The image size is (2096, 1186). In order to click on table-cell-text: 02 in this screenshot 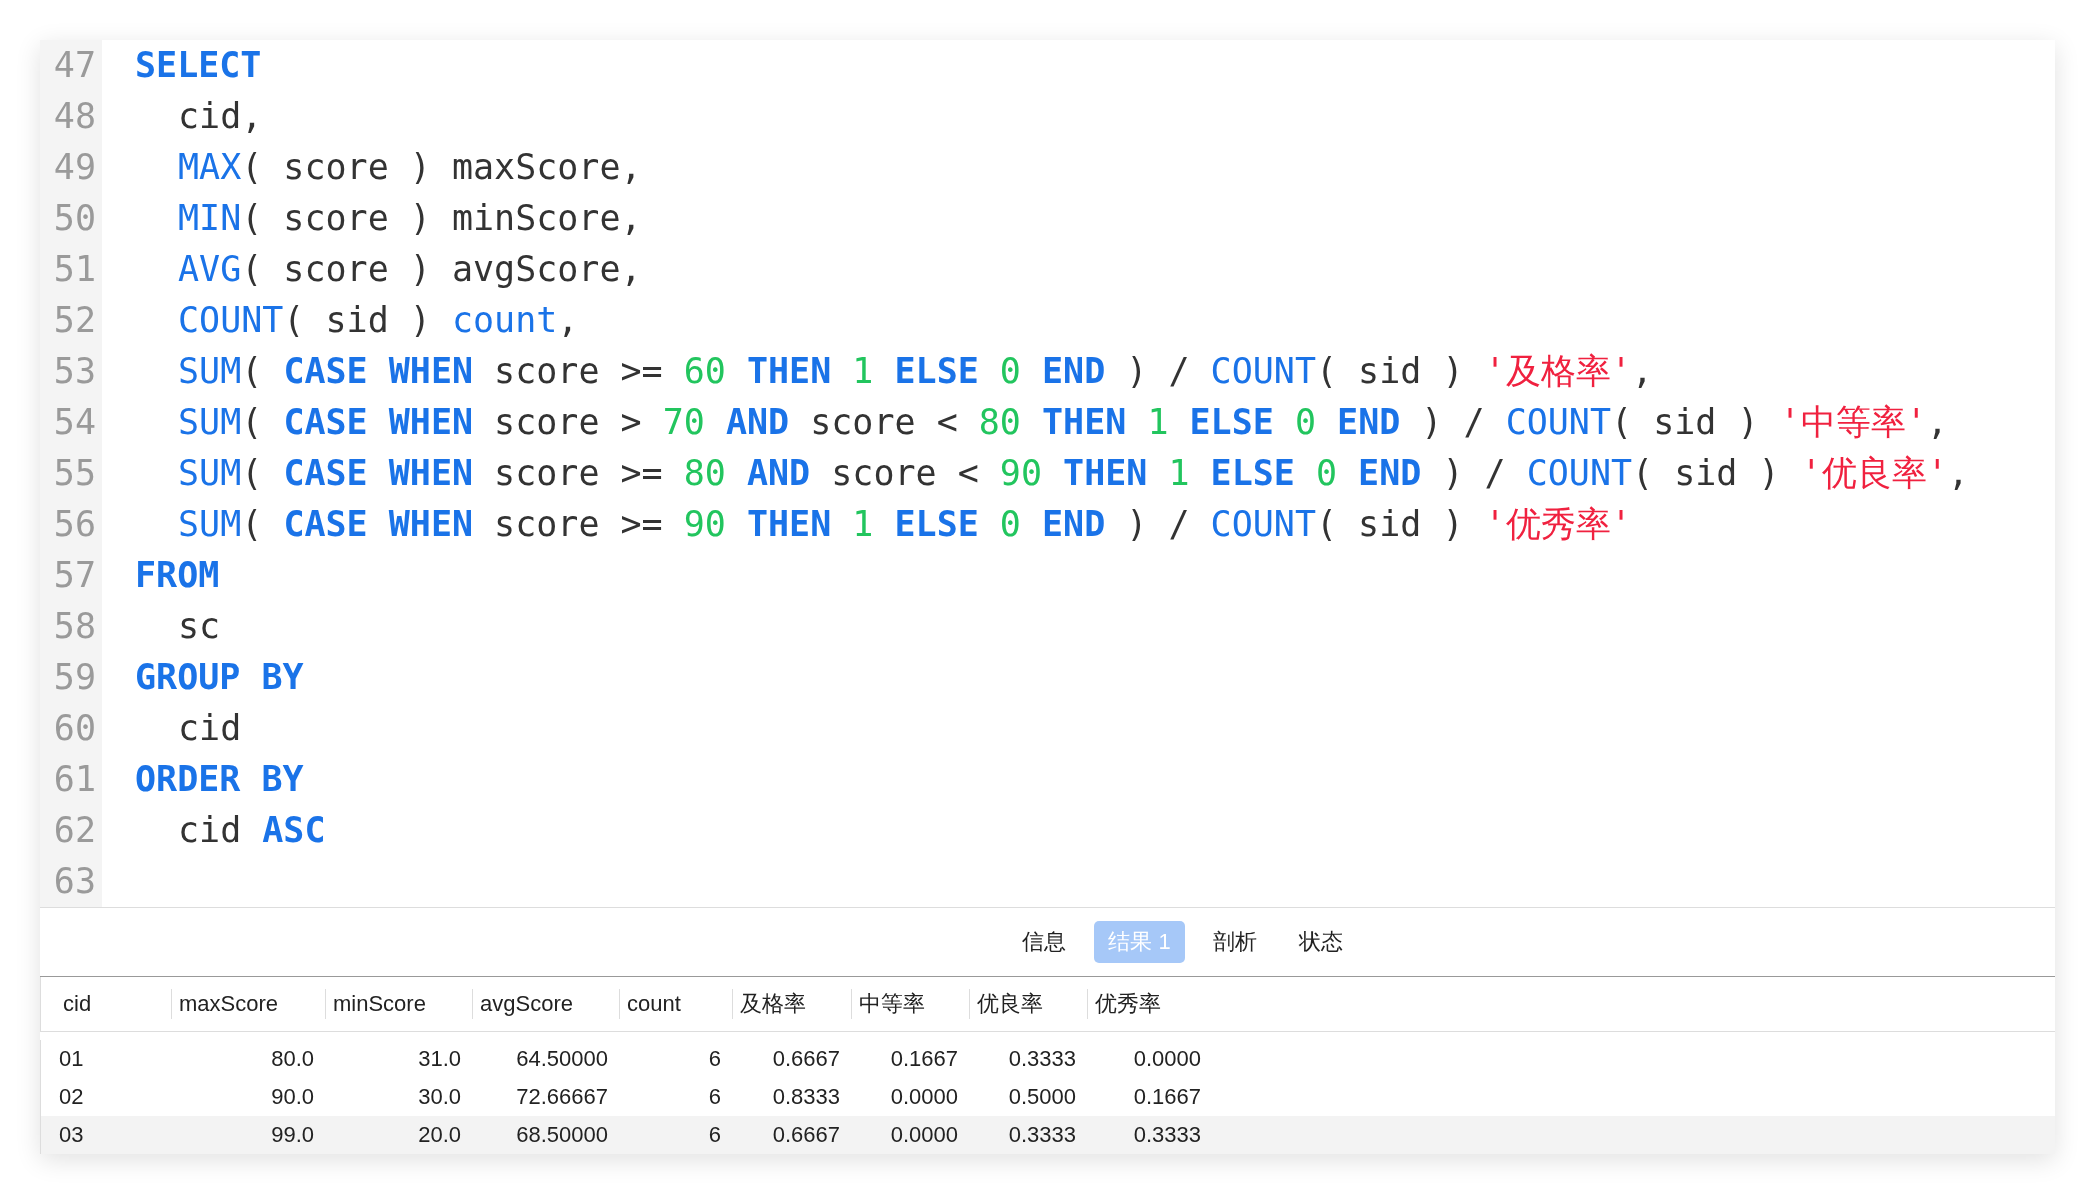, I will do `click(71, 1097)`.